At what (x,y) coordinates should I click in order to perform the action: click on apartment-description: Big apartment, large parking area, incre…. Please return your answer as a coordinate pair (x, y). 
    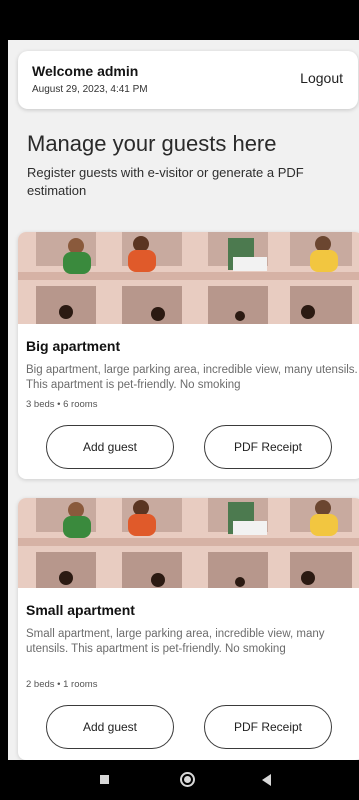
    Looking at the image, I should click on (192, 377).